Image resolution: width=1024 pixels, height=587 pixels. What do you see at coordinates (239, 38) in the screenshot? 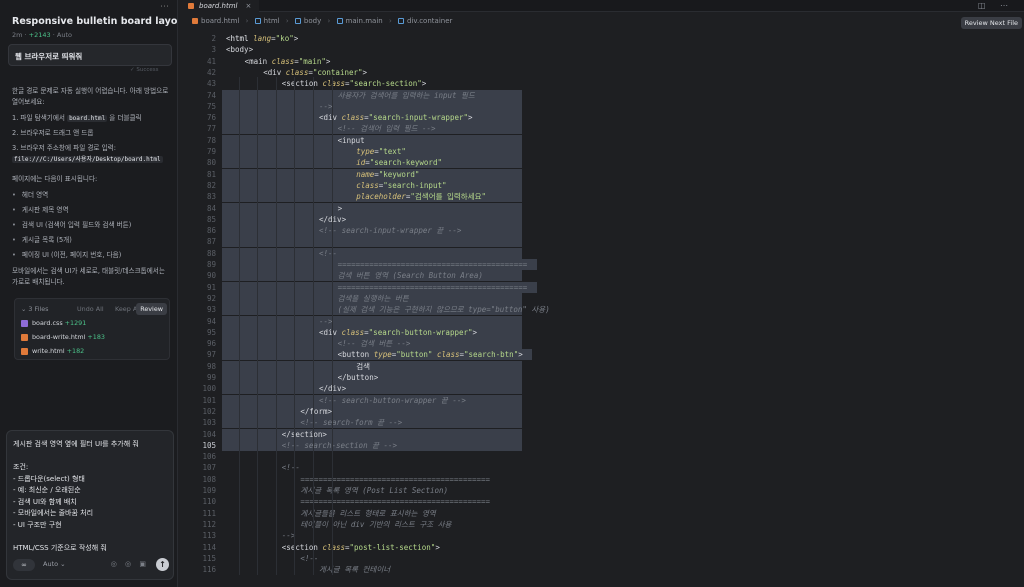
I see `code-token: html` at bounding box center [239, 38].